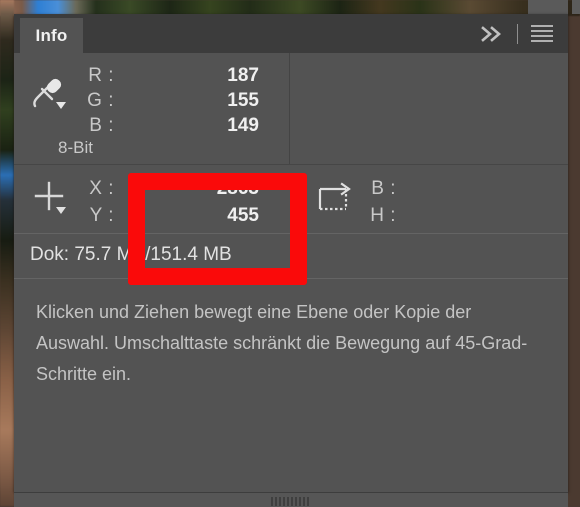  Describe the element at coordinates (291, 199) in the screenshot. I see `position-size-row: X : Y : 2863 455 B : H :` at that location.